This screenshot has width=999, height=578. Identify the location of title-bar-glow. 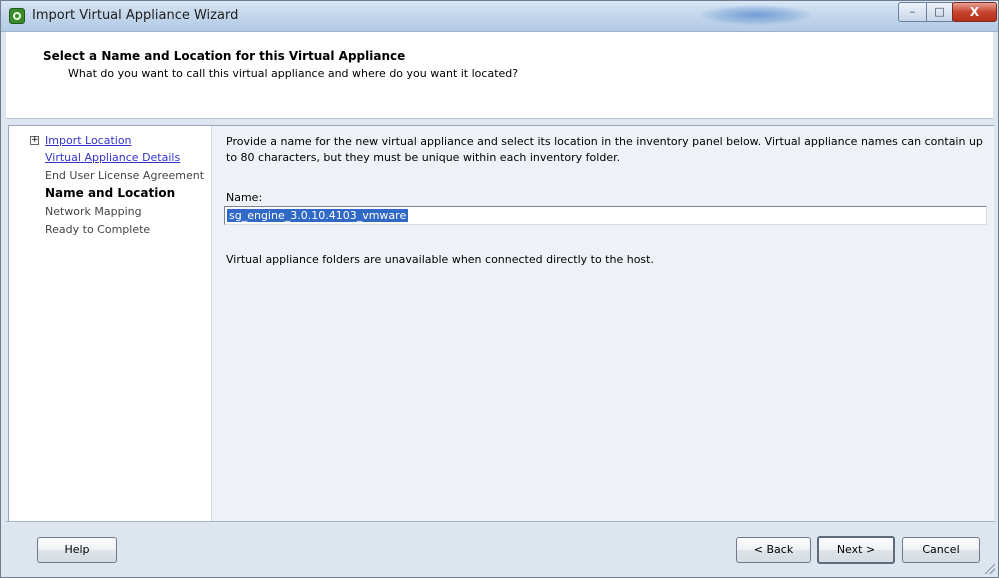
(756, 15).